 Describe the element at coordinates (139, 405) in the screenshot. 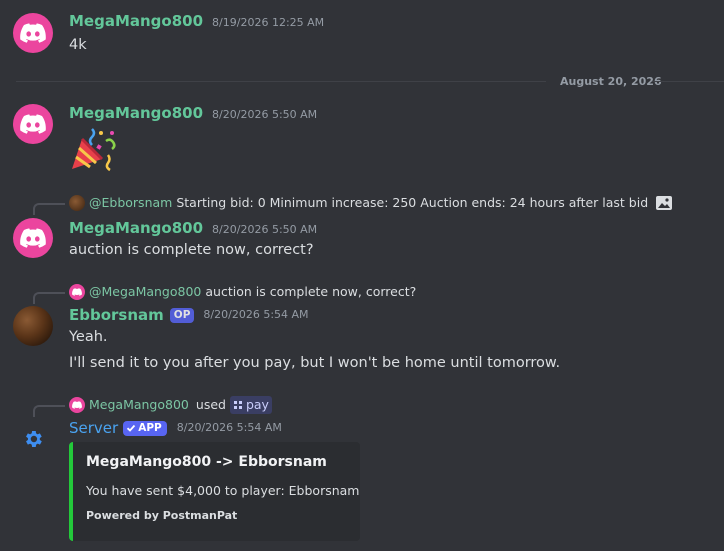

I see `interaction-user: MegaMango800` at that location.